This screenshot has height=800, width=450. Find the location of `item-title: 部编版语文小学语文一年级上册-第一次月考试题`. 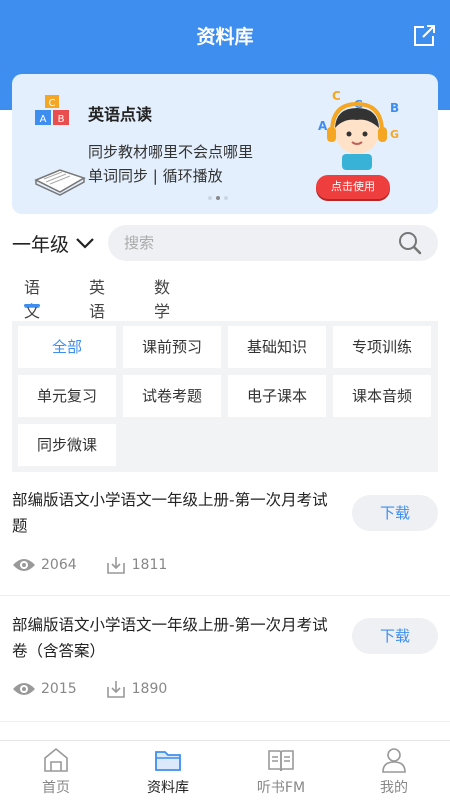

item-title: 部编版语文小学语文一年级上册-第一次月考试题 is located at coordinates (177, 513).